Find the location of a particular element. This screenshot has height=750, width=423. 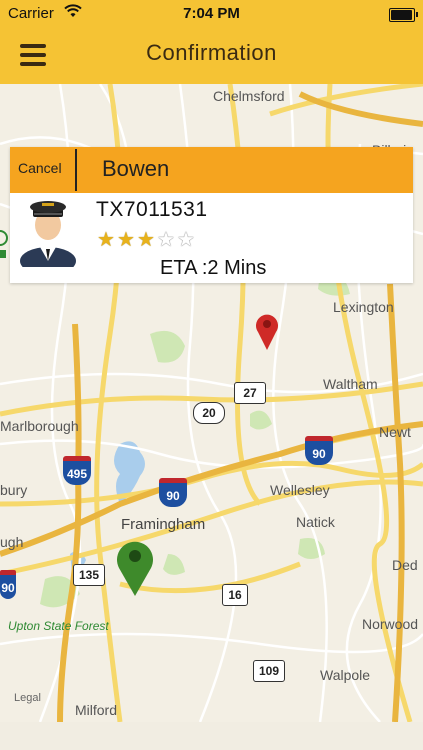

driver-avatar-icon is located at coordinates (48, 234).